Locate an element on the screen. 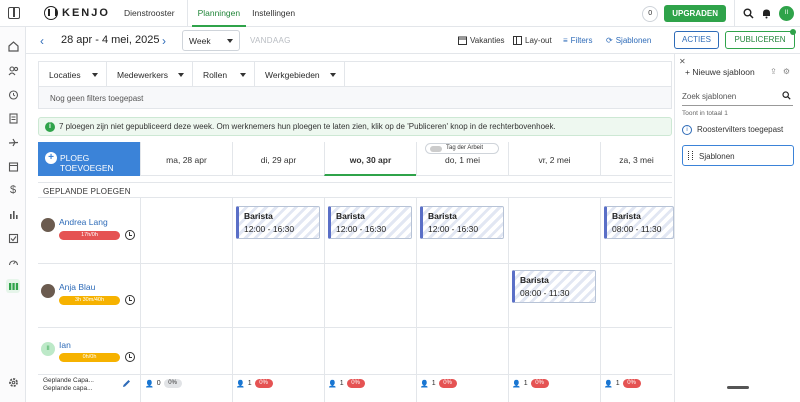 This screenshot has width=800, height=402. export-icon: ⇪ is located at coordinates (773, 71).